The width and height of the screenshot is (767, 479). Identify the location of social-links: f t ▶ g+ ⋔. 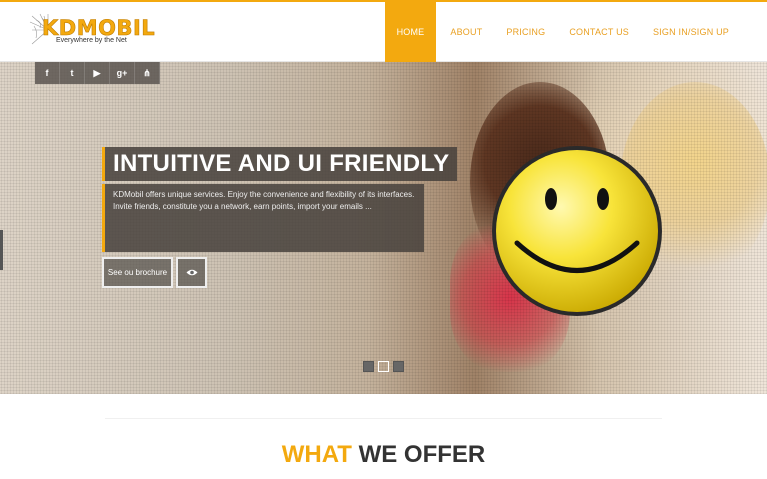
(97, 73).